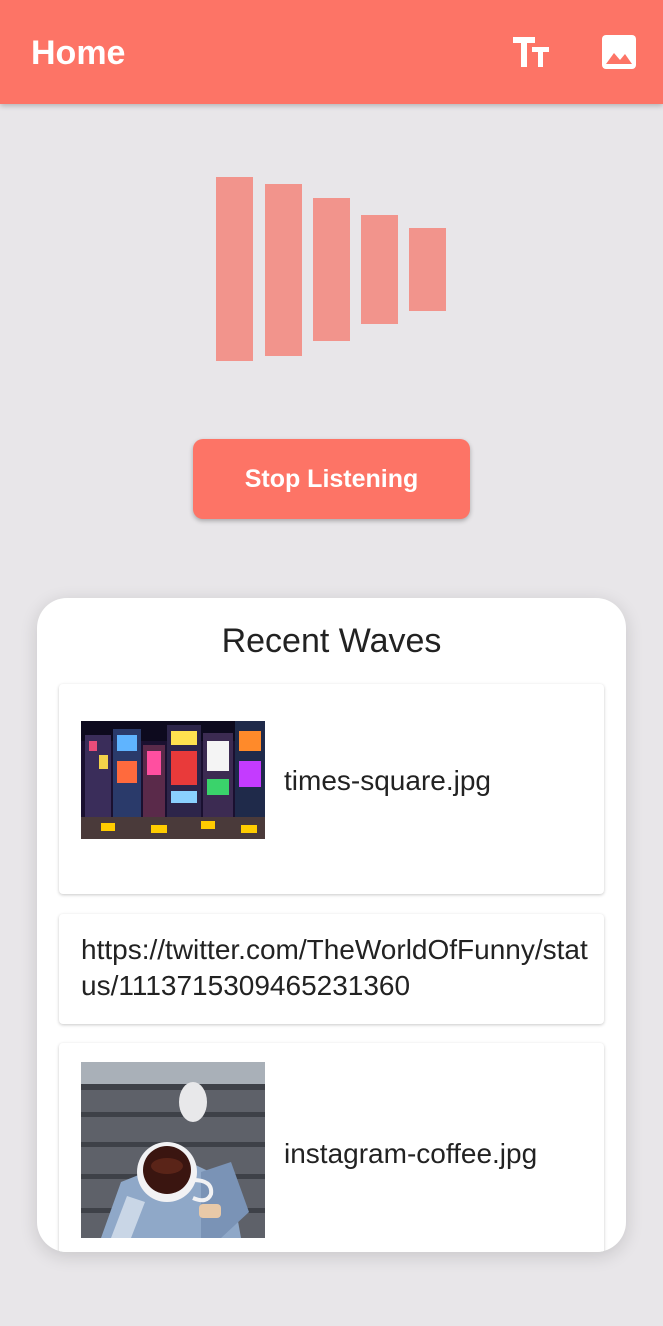  I want to click on list-item: times-square.jpg, so click(331, 789).